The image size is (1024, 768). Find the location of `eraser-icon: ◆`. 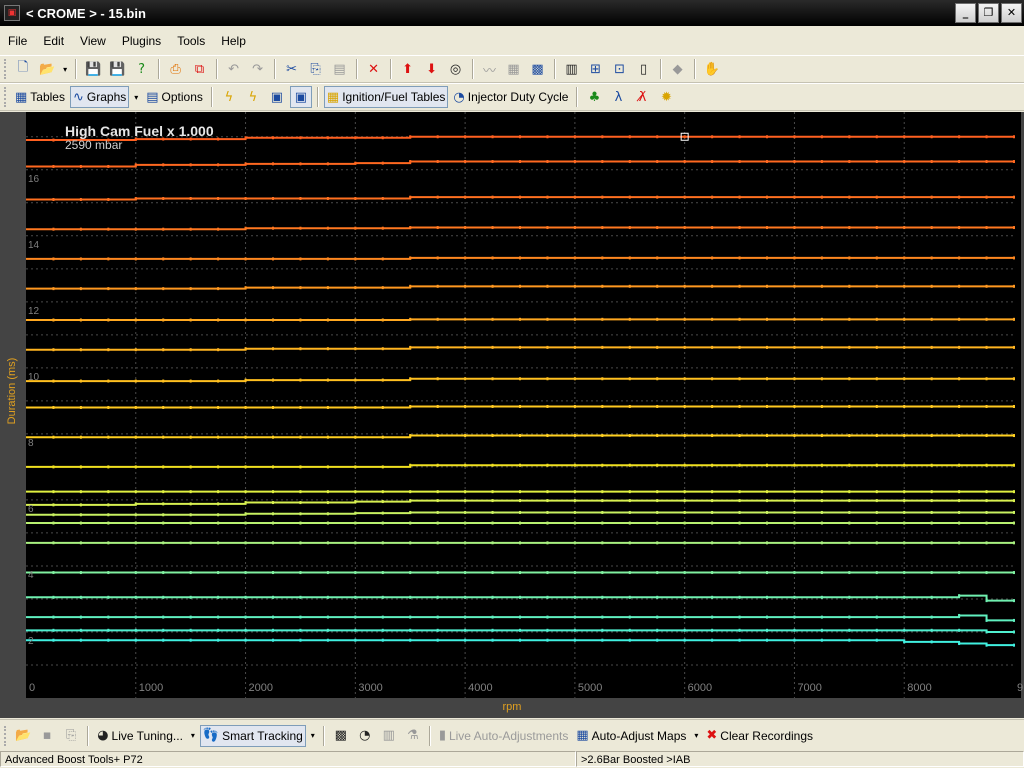

eraser-icon: ◆ is located at coordinates (678, 69).